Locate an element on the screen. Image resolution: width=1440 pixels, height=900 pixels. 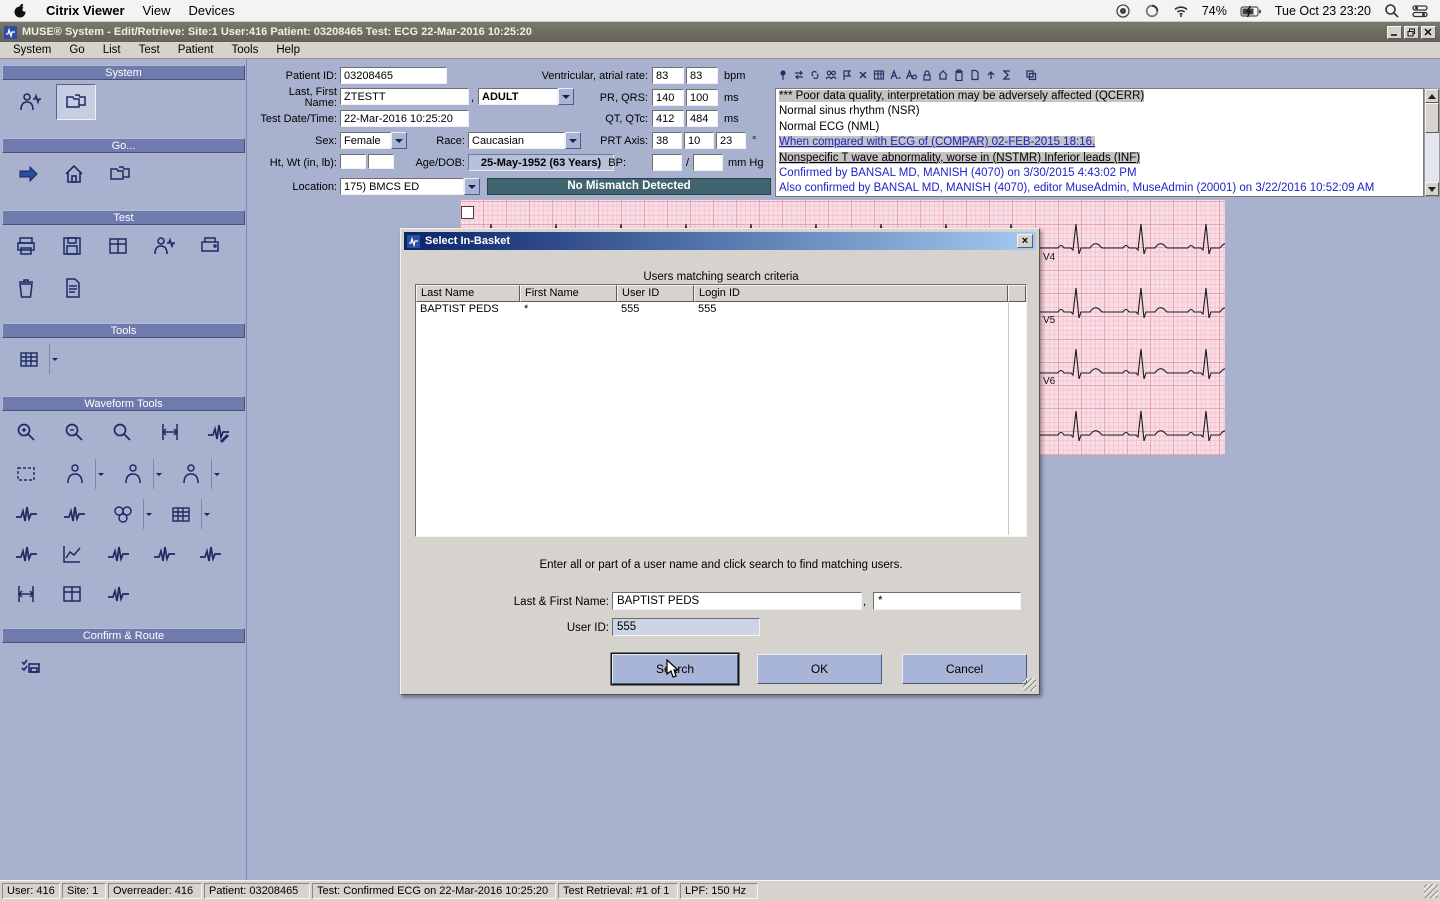
interpretation-line: Normal sinus rhythm (NSR) is located at coordinates (849, 111).